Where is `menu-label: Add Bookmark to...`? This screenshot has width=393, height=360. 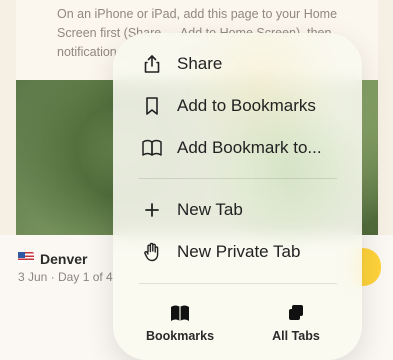 menu-label: Add Bookmark to... is located at coordinates (249, 147).